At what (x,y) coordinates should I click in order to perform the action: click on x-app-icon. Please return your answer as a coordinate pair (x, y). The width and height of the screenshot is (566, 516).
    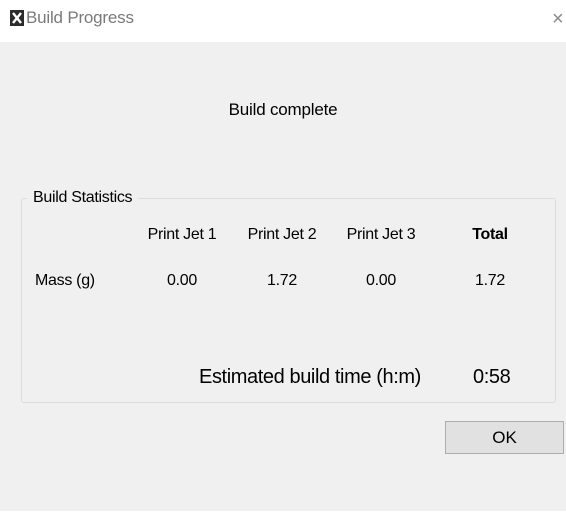
    Looking at the image, I should click on (17, 18).